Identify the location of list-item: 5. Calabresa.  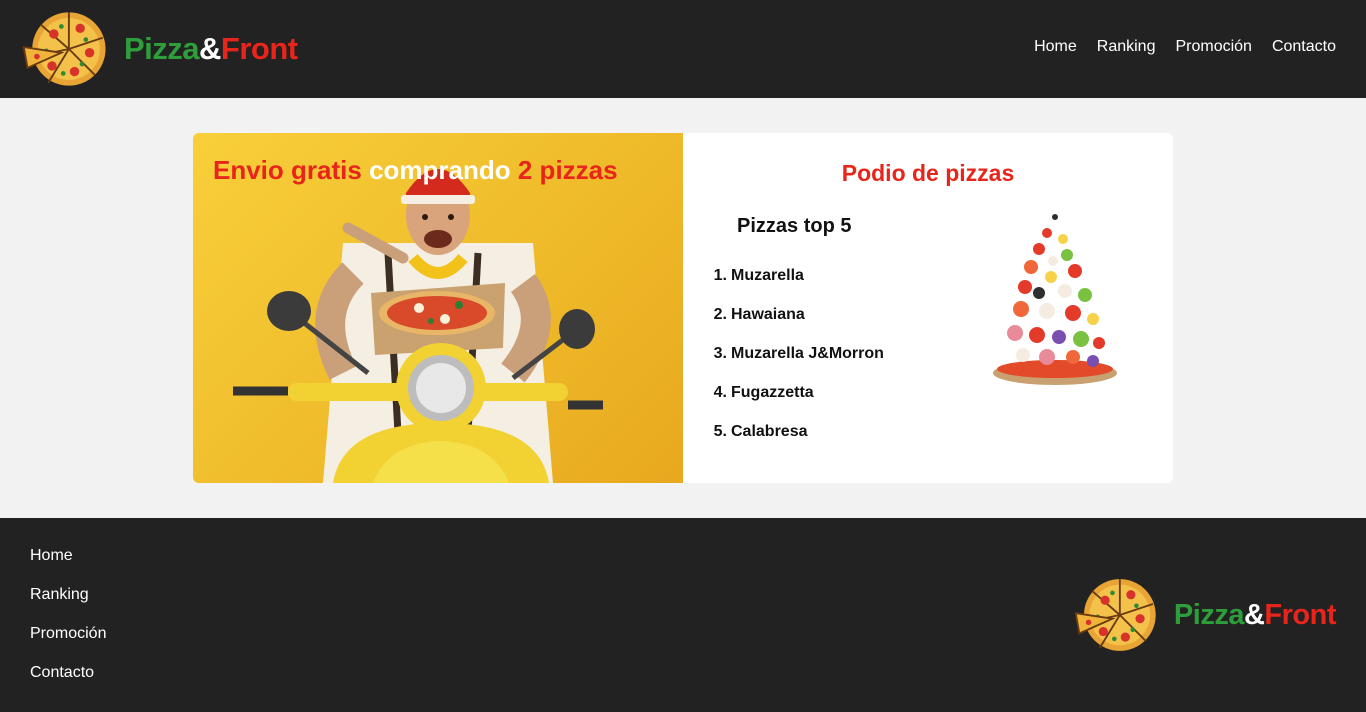
(796, 442).